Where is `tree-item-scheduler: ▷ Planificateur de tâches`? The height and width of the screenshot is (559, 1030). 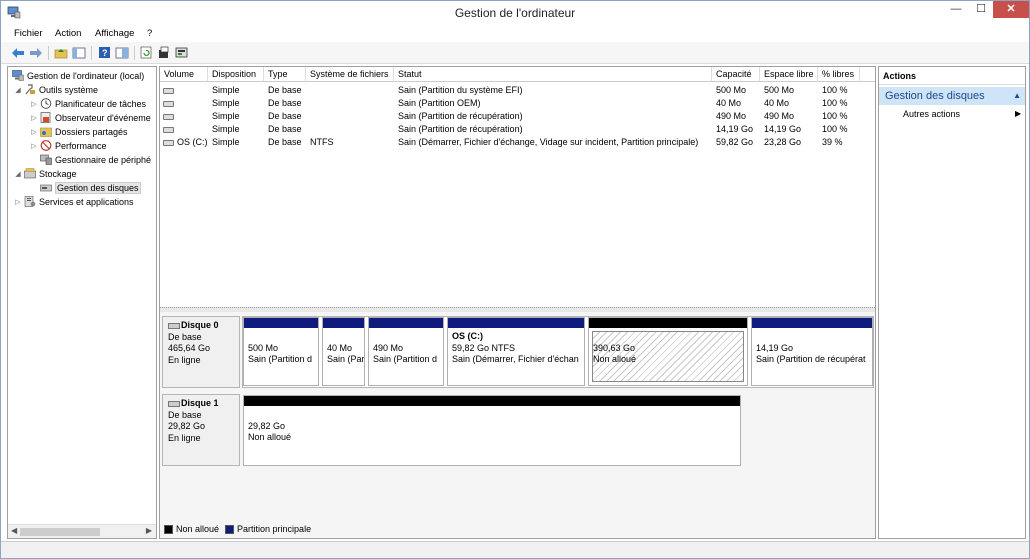 tree-item-scheduler: ▷ Planificateur de tâches is located at coordinates (88, 103).